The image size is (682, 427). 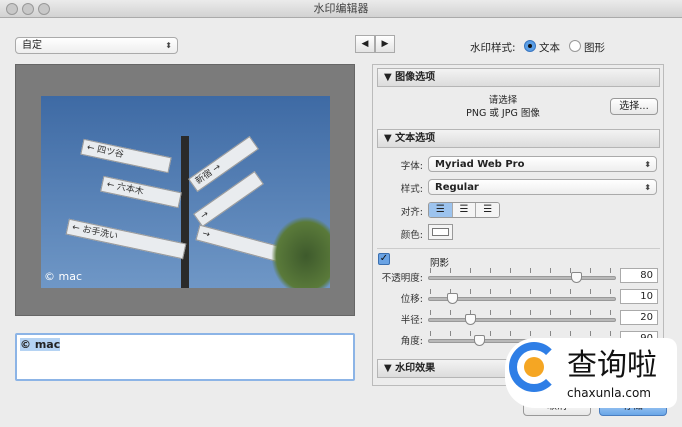 What do you see at coordinates (126, 239) in the screenshot?
I see `sign: ← お手洗い` at bounding box center [126, 239].